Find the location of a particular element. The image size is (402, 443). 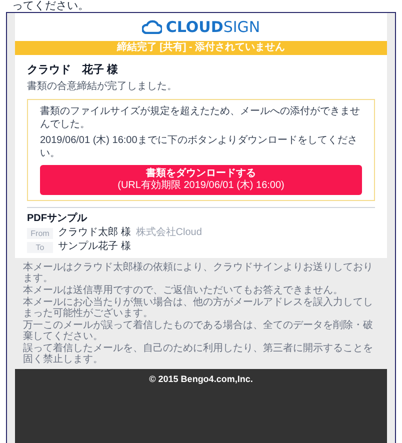

notice-text: 2019/06/01 (木) 16:00までに下のボタンよりダウンロードをしてください。 is located at coordinates (199, 147).